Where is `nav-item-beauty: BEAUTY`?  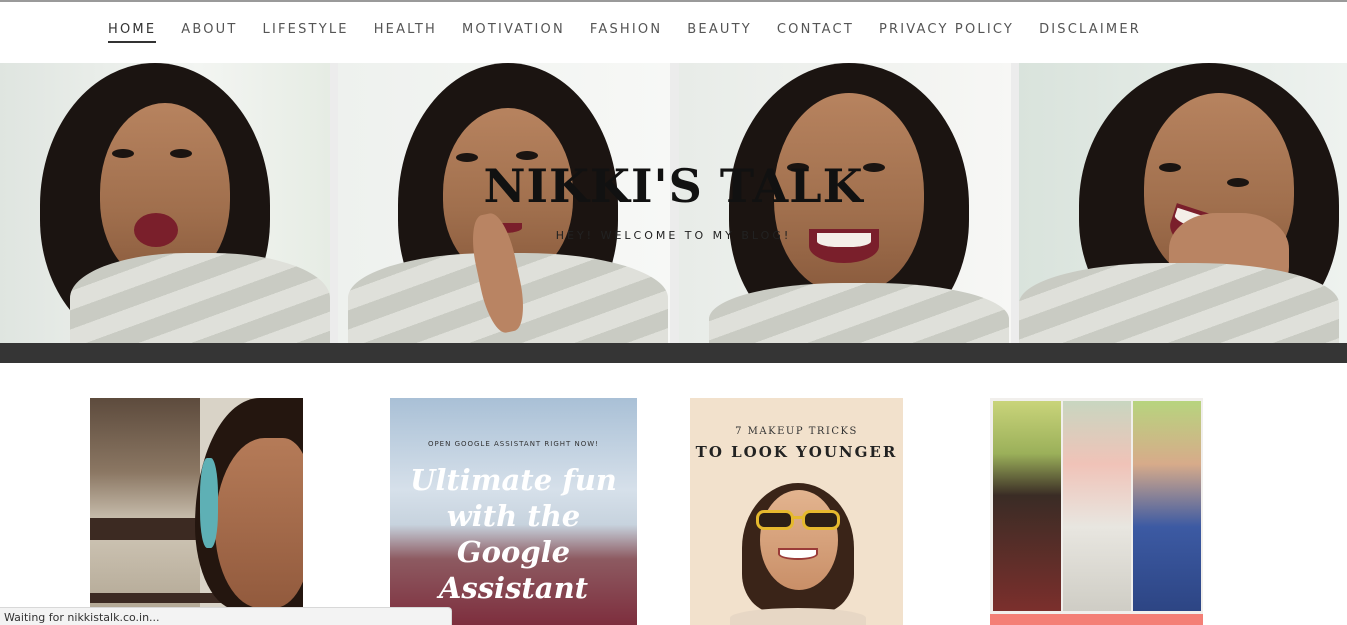 nav-item-beauty: BEAUTY is located at coordinates (719, 32).